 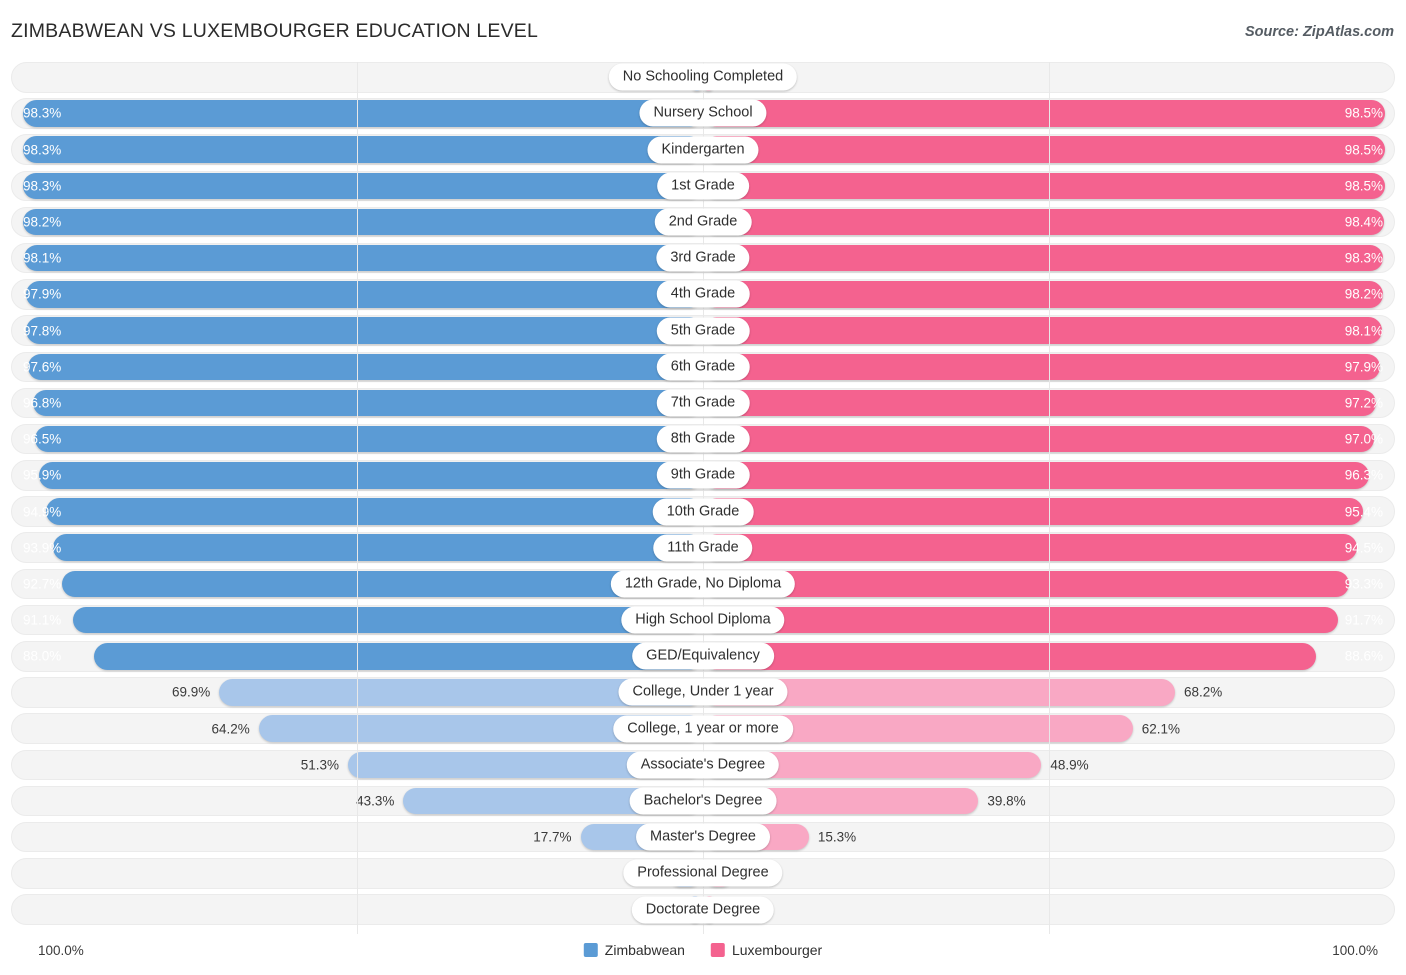 What do you see at coordinates (644, 950) in the screenshot?
I see `legend-label: Zimbabwean` at bounding box center [644, 950].